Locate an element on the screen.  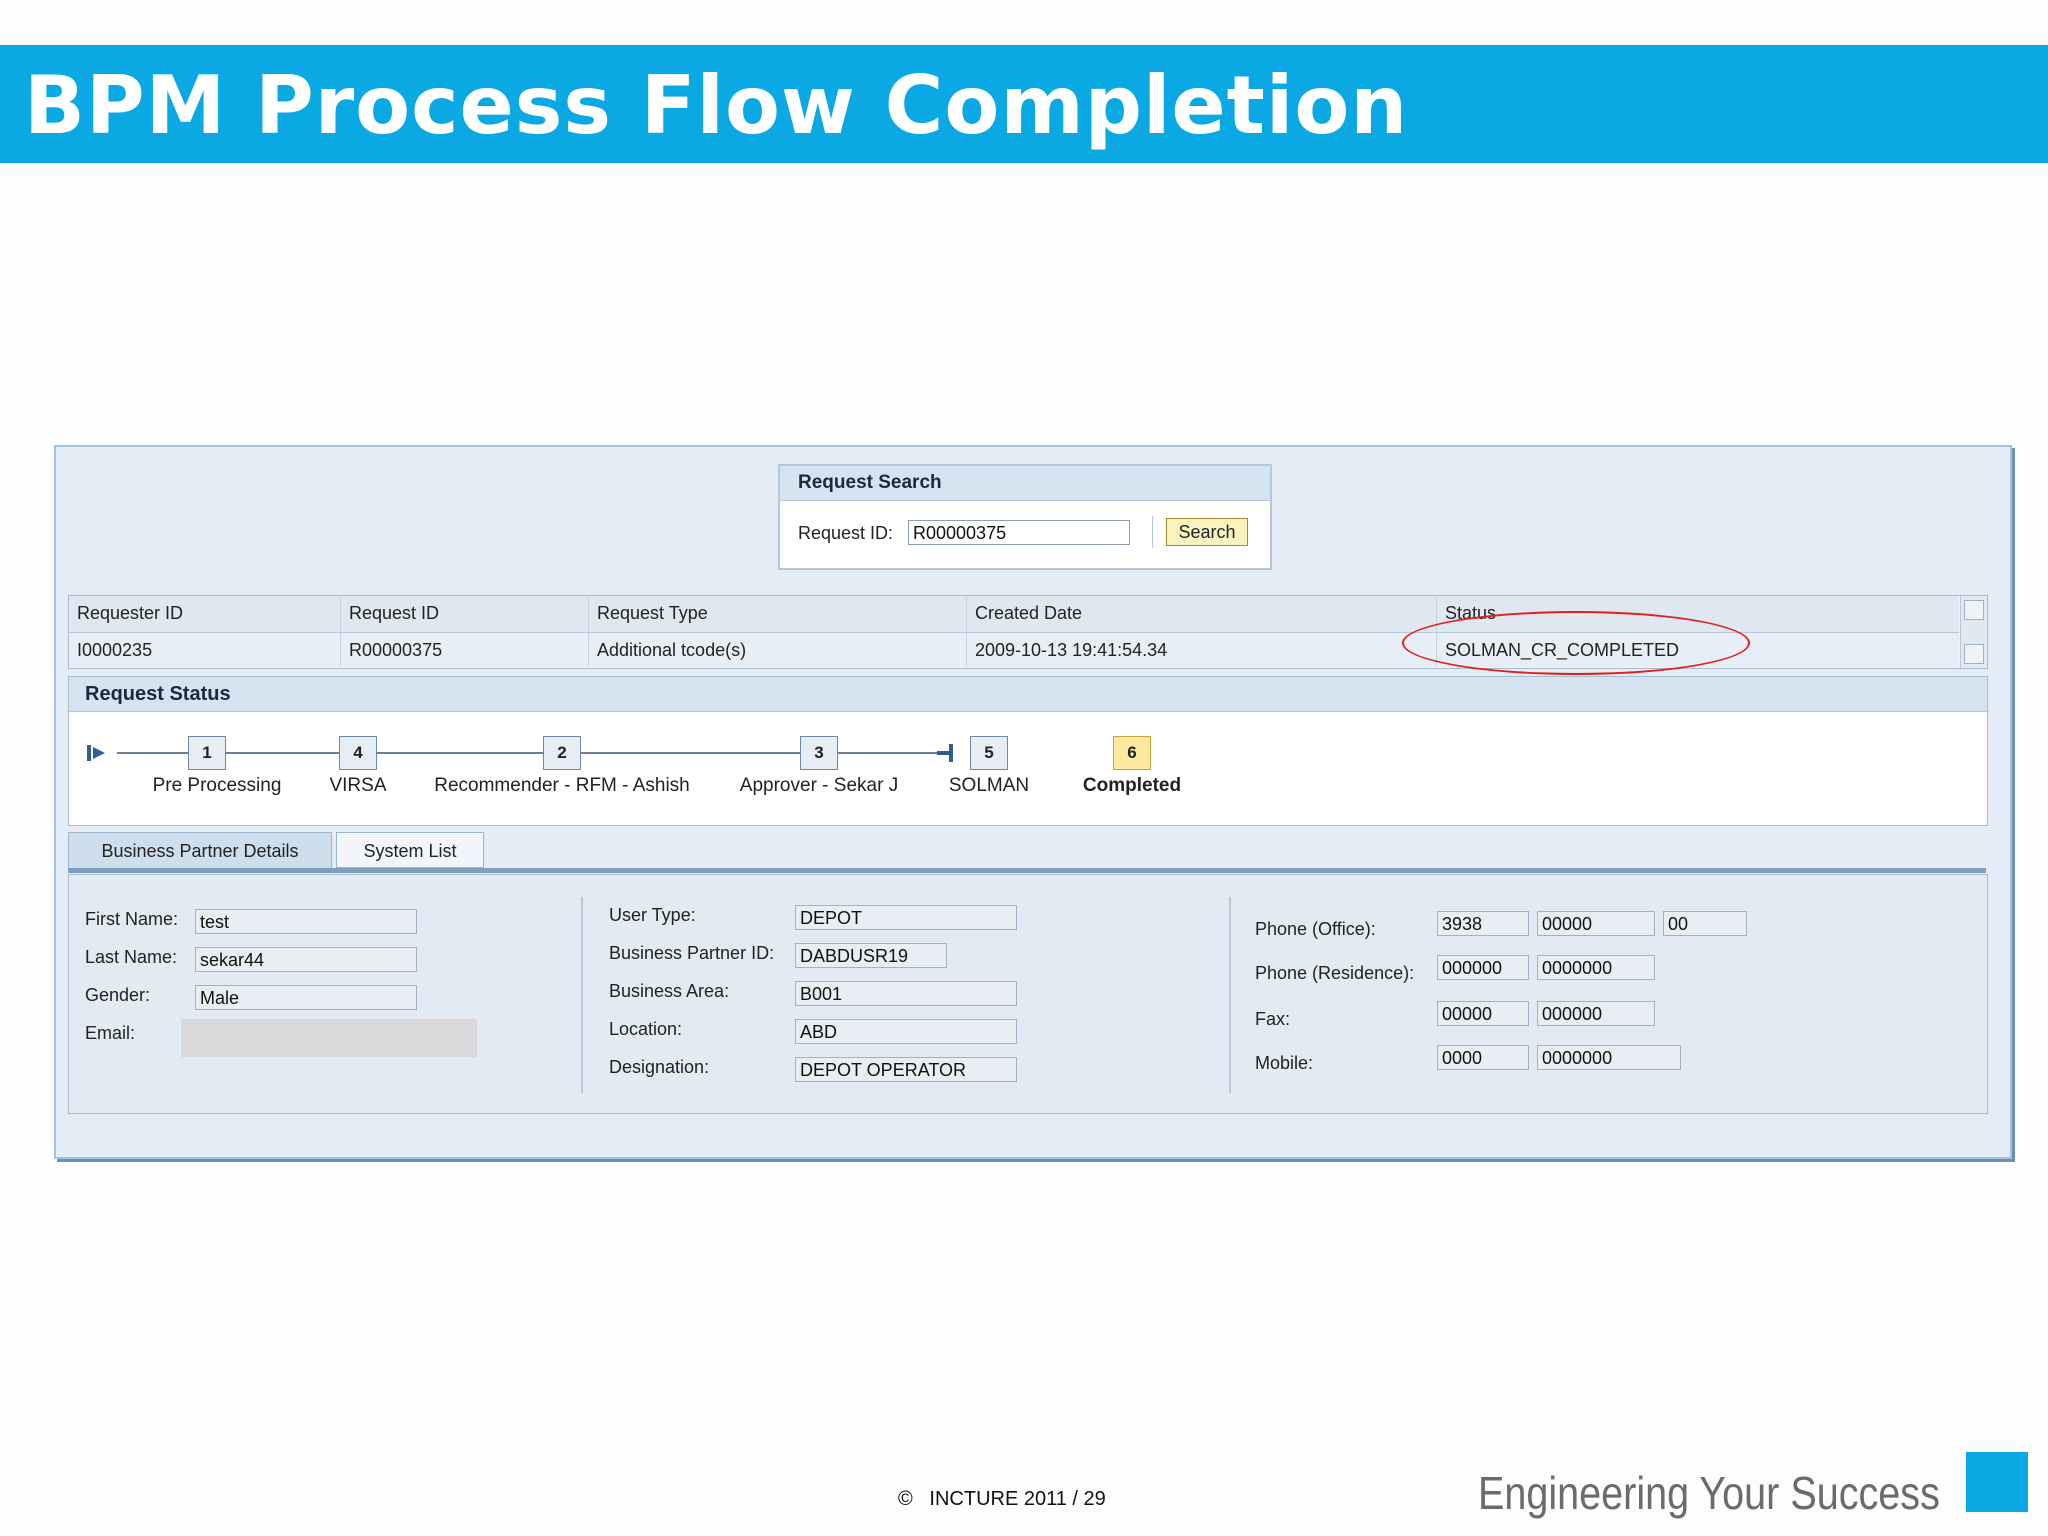
column-header-request-type: Request Type is located at coordinates (778, 614).